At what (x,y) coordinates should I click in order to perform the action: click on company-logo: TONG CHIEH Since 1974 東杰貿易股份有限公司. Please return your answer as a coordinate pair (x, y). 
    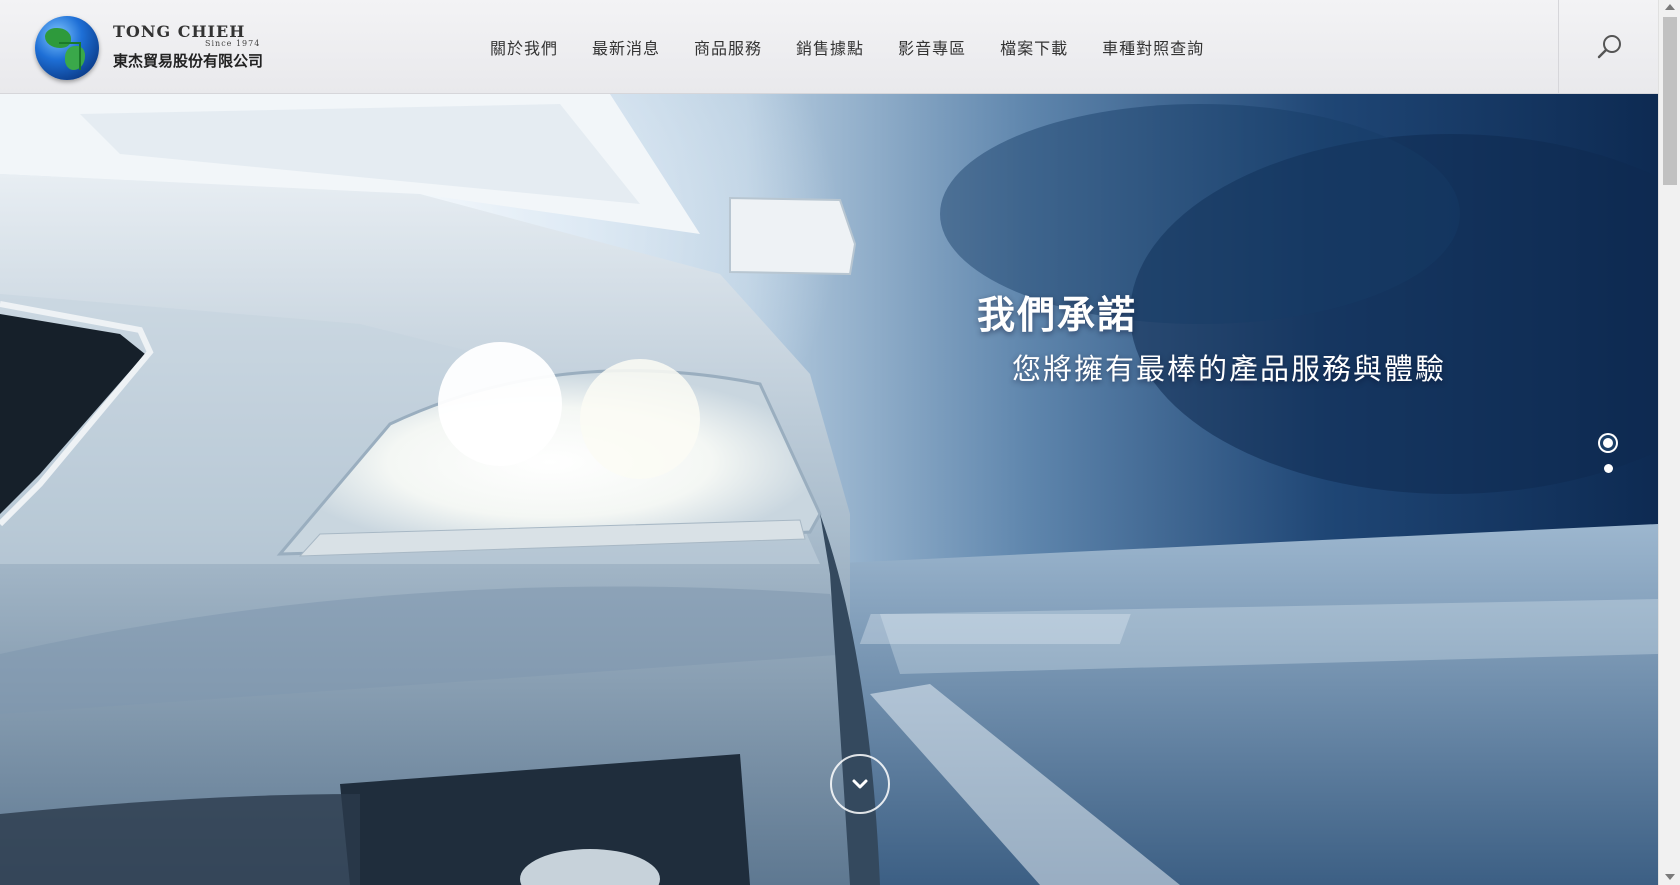
    Looking at the image, I should click on (155, 47).